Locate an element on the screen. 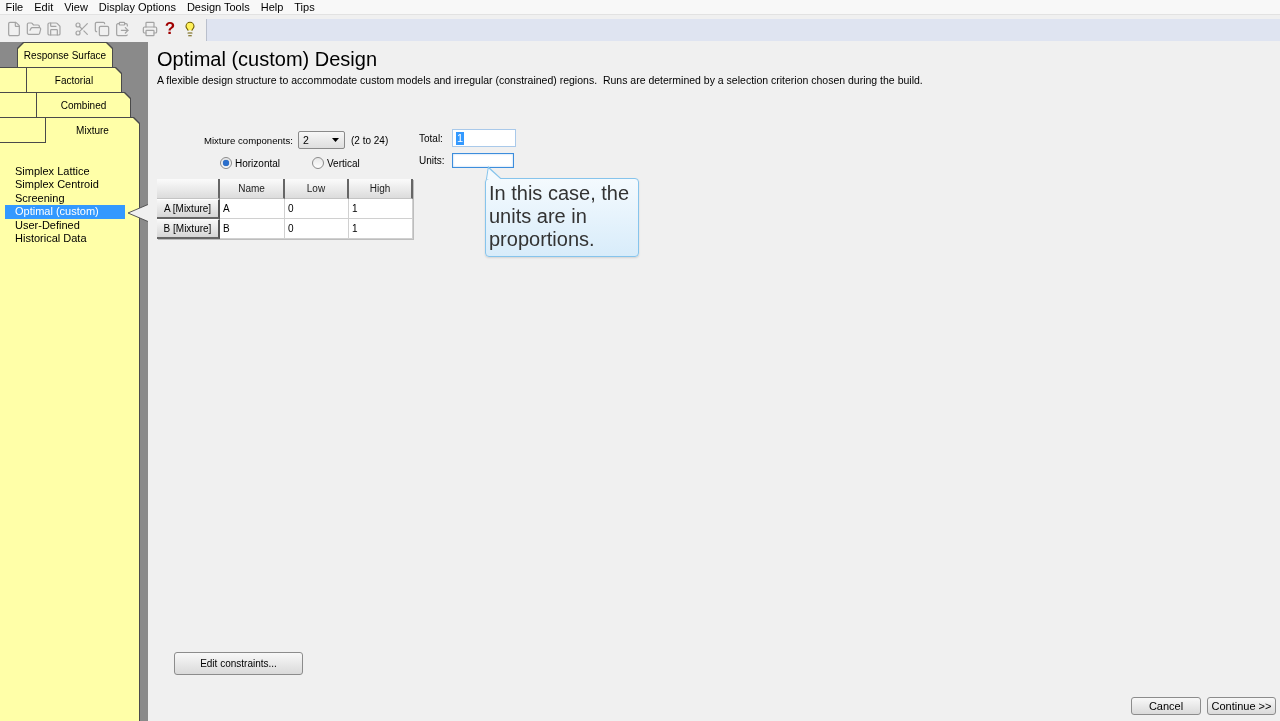 This screenshot has height=721, width=1280. menu-item: Tips is located at coordinates (304, 7).